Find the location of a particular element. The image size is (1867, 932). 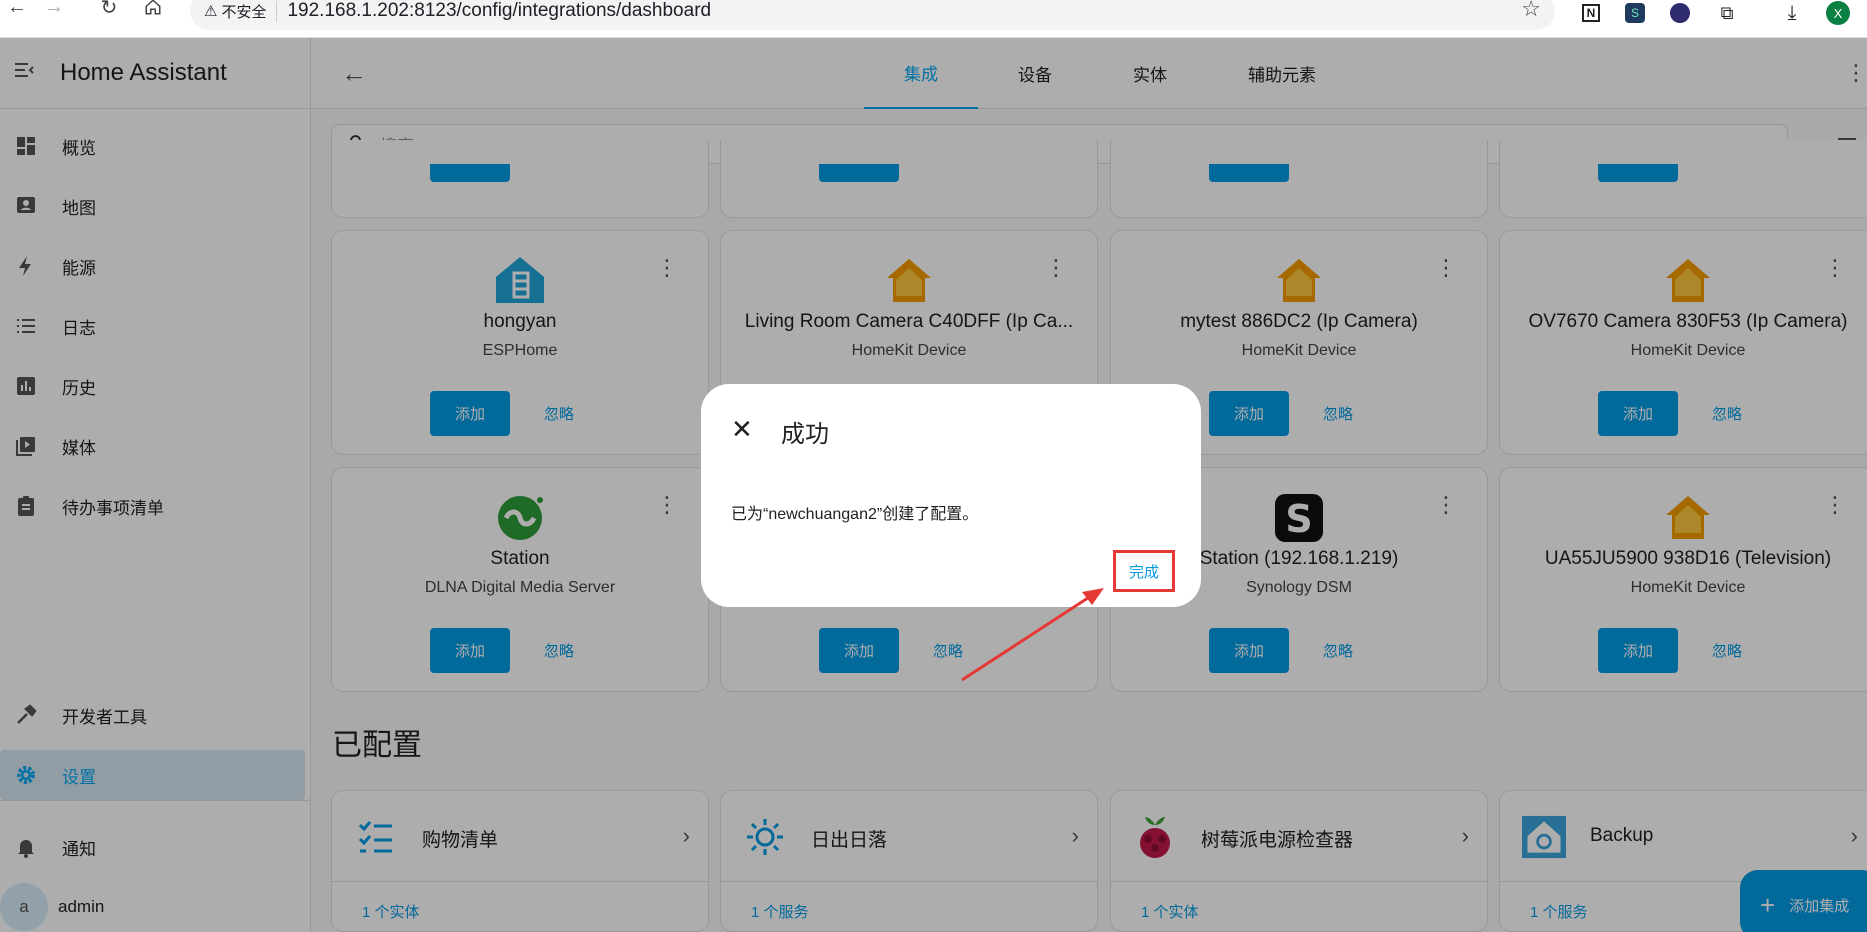

dialog-title: 成功 is located at coordinates (805, 434).